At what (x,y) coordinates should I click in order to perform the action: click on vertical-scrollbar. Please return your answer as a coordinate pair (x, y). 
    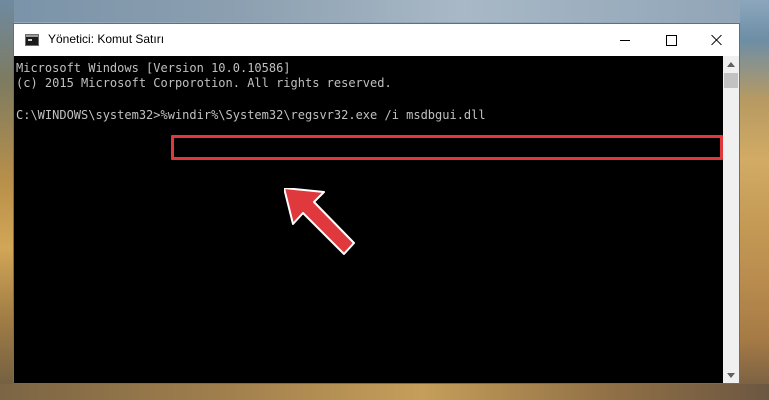
    Looking at the image, I should click on (731, 219).